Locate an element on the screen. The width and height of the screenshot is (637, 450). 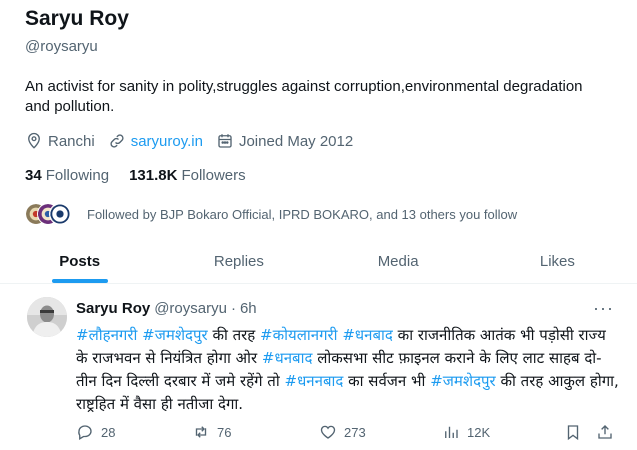
repost-button: 76 is located at coordinates (211, 432).